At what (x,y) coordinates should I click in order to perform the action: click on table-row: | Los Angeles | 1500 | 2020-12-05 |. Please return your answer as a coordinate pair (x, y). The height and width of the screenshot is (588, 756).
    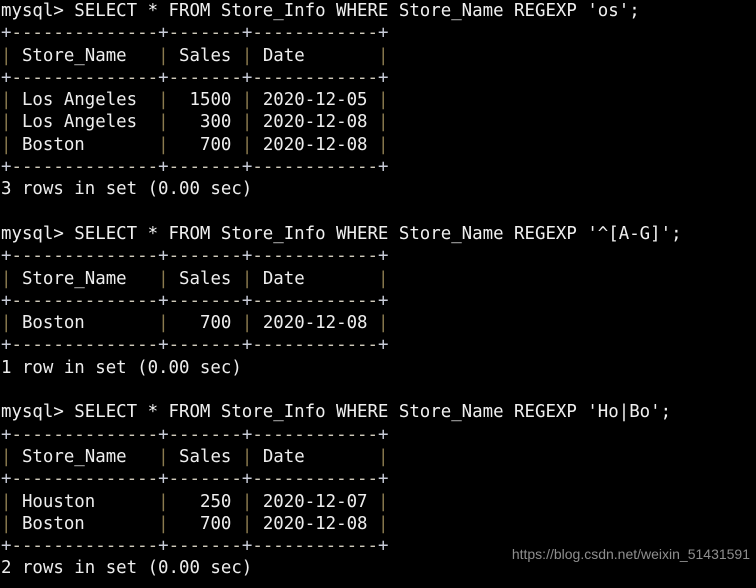
    Looking at the image, I should click on (378, 100).